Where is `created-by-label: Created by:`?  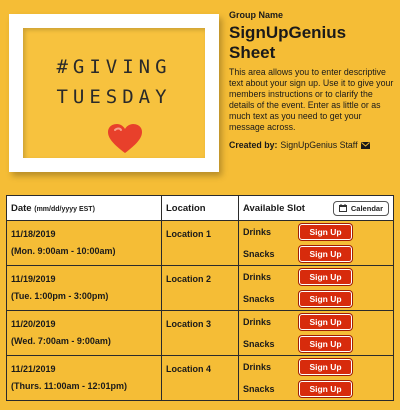
created-by-label: Created by: is located at coordinates (253, 145).